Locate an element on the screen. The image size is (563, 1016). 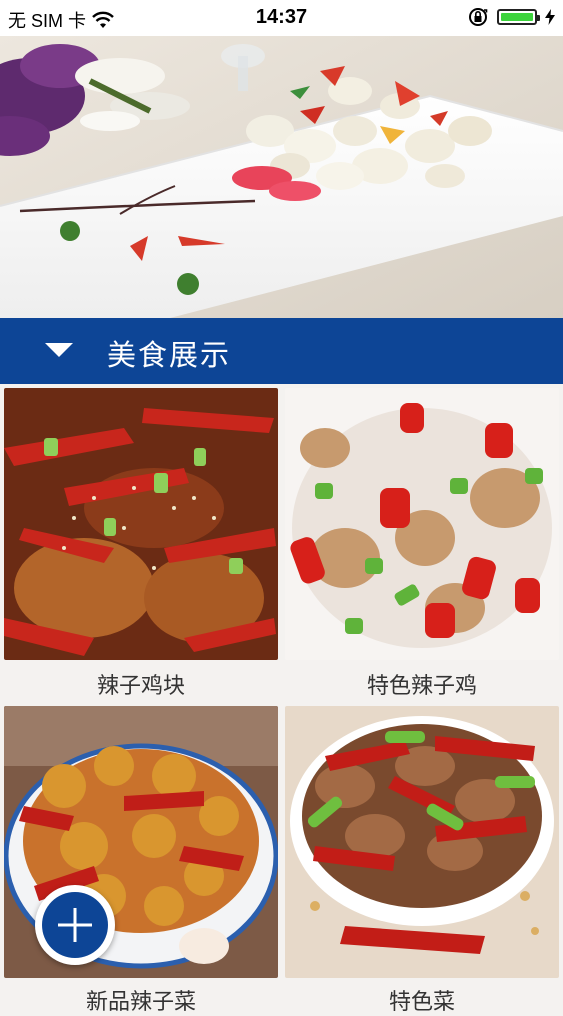
add-button is located at coordinates (75, 925).